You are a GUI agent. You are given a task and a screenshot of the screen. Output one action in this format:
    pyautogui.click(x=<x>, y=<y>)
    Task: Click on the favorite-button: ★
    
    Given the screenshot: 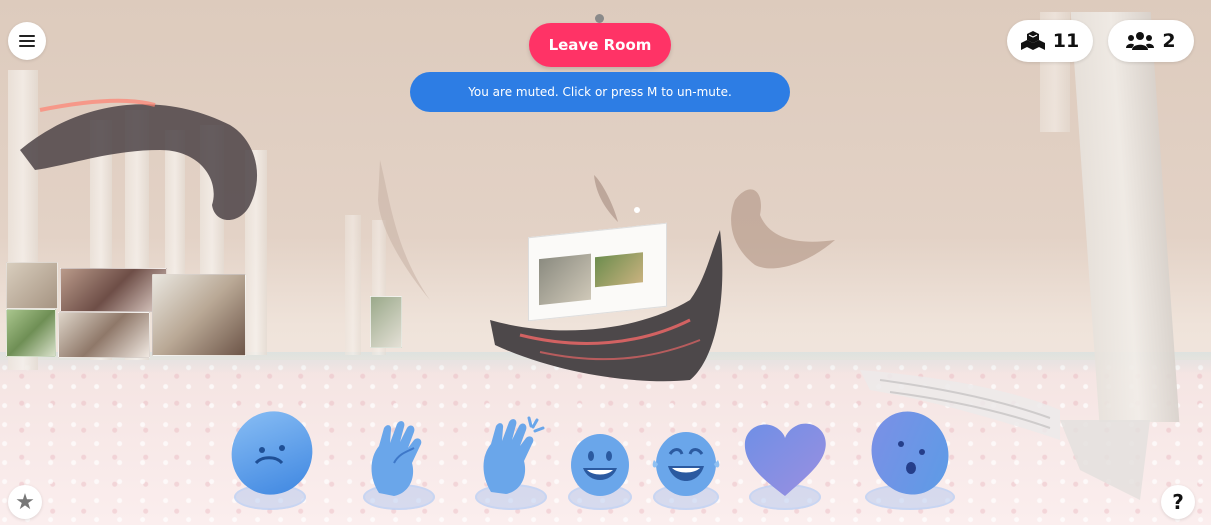 What is the action you would take?
    pyautogui.click(x=25, y=502)
    